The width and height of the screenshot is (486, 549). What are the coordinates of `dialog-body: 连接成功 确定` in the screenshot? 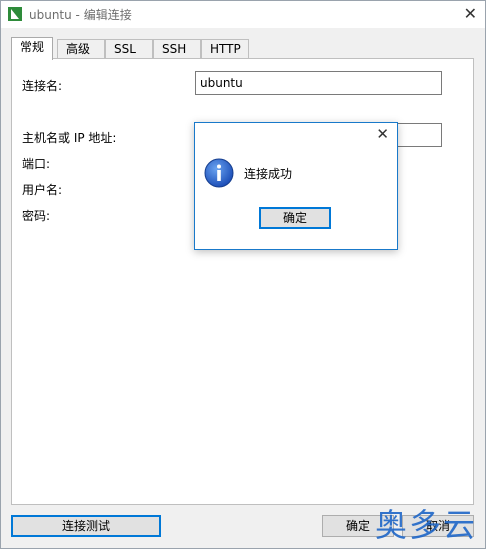 It's located at (296, 198).